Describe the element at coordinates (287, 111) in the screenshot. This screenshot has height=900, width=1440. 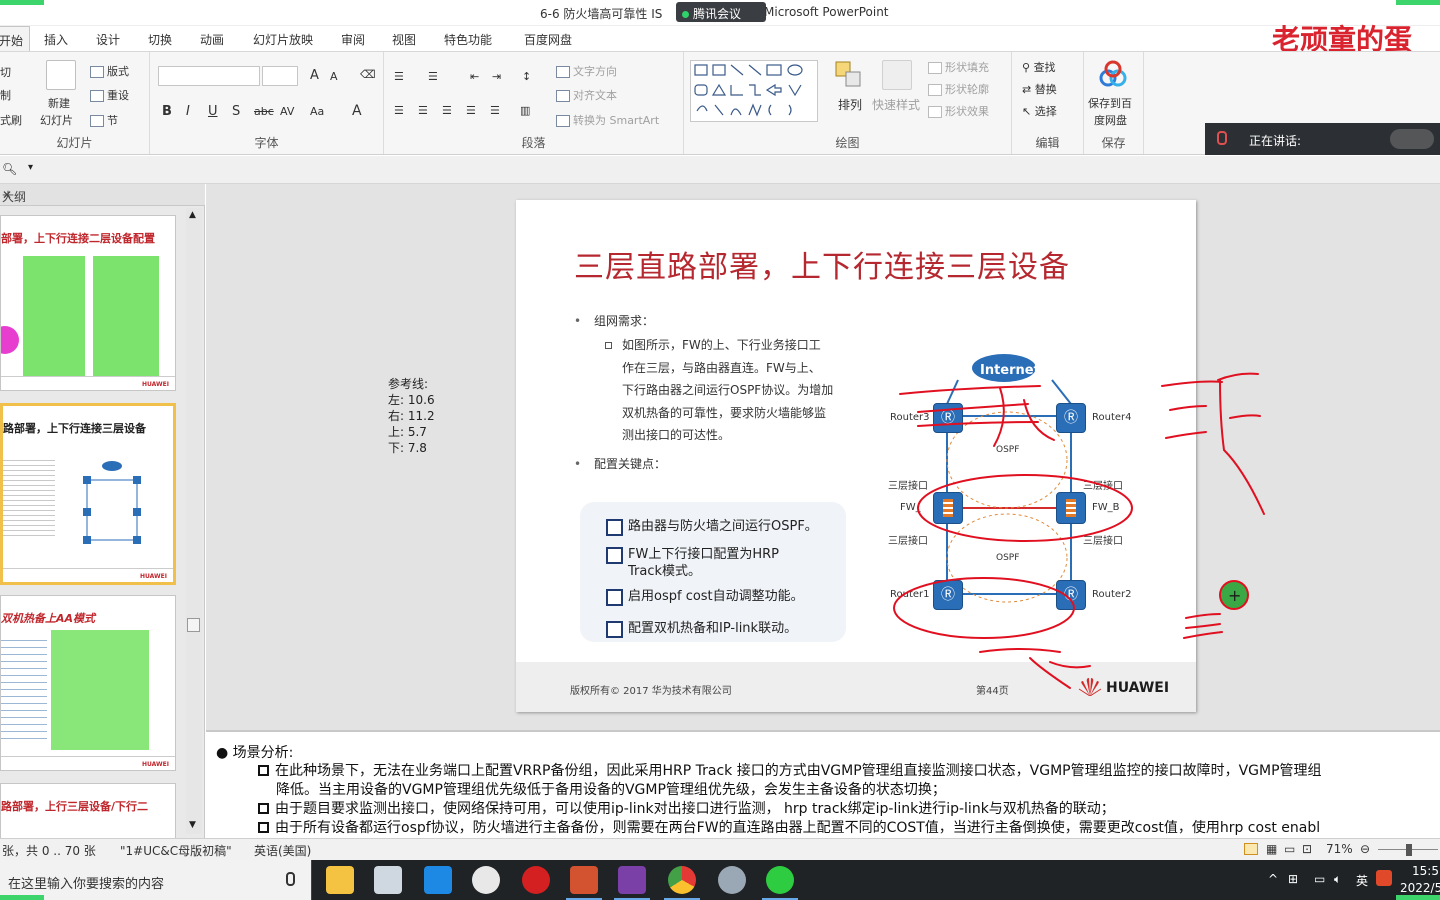
I see `char-spacing-button: AV` at that location.